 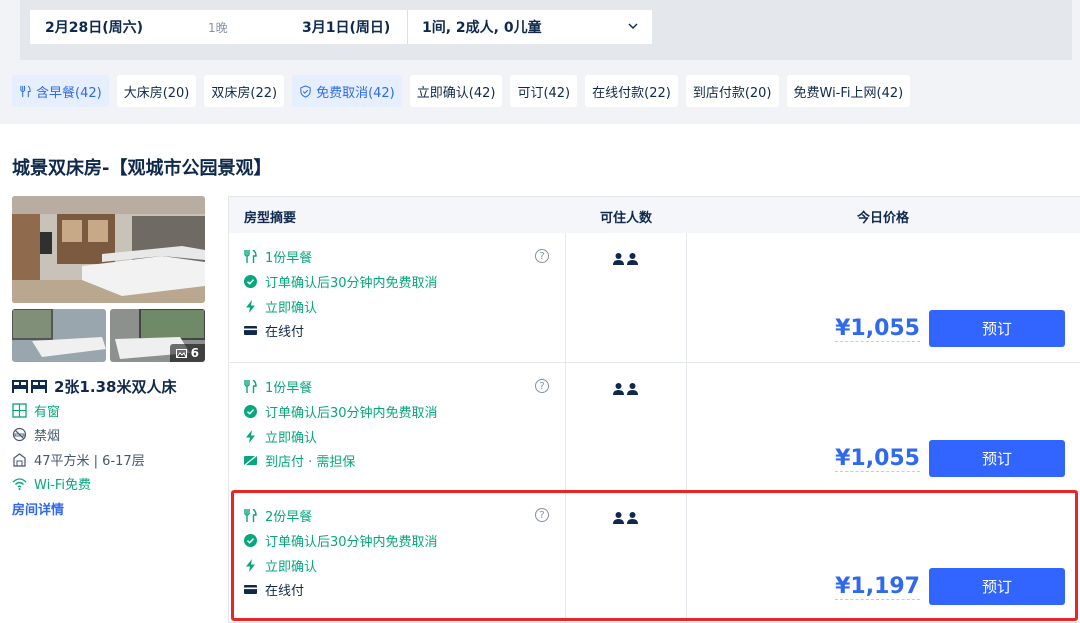 What do you see at coordinates (69, 93) in the screenshot?
I see `filter-label: 含早餐(42)` at bounding box center [69, 93].